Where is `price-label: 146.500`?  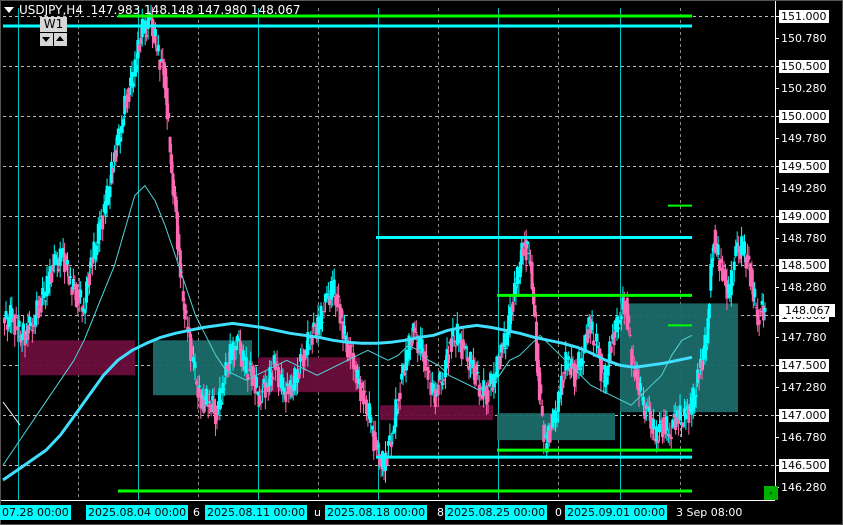 price-label: 146.500 is located at coordinates (804, 465).